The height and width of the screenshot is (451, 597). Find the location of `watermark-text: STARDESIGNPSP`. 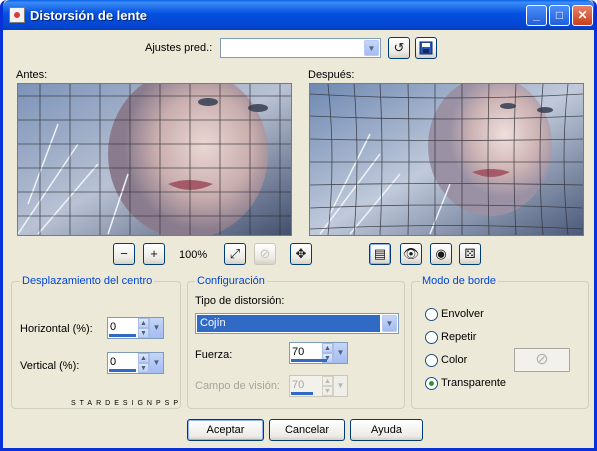

watermark-text: STARDESIGNPSP is located at coordinates (126, 403).